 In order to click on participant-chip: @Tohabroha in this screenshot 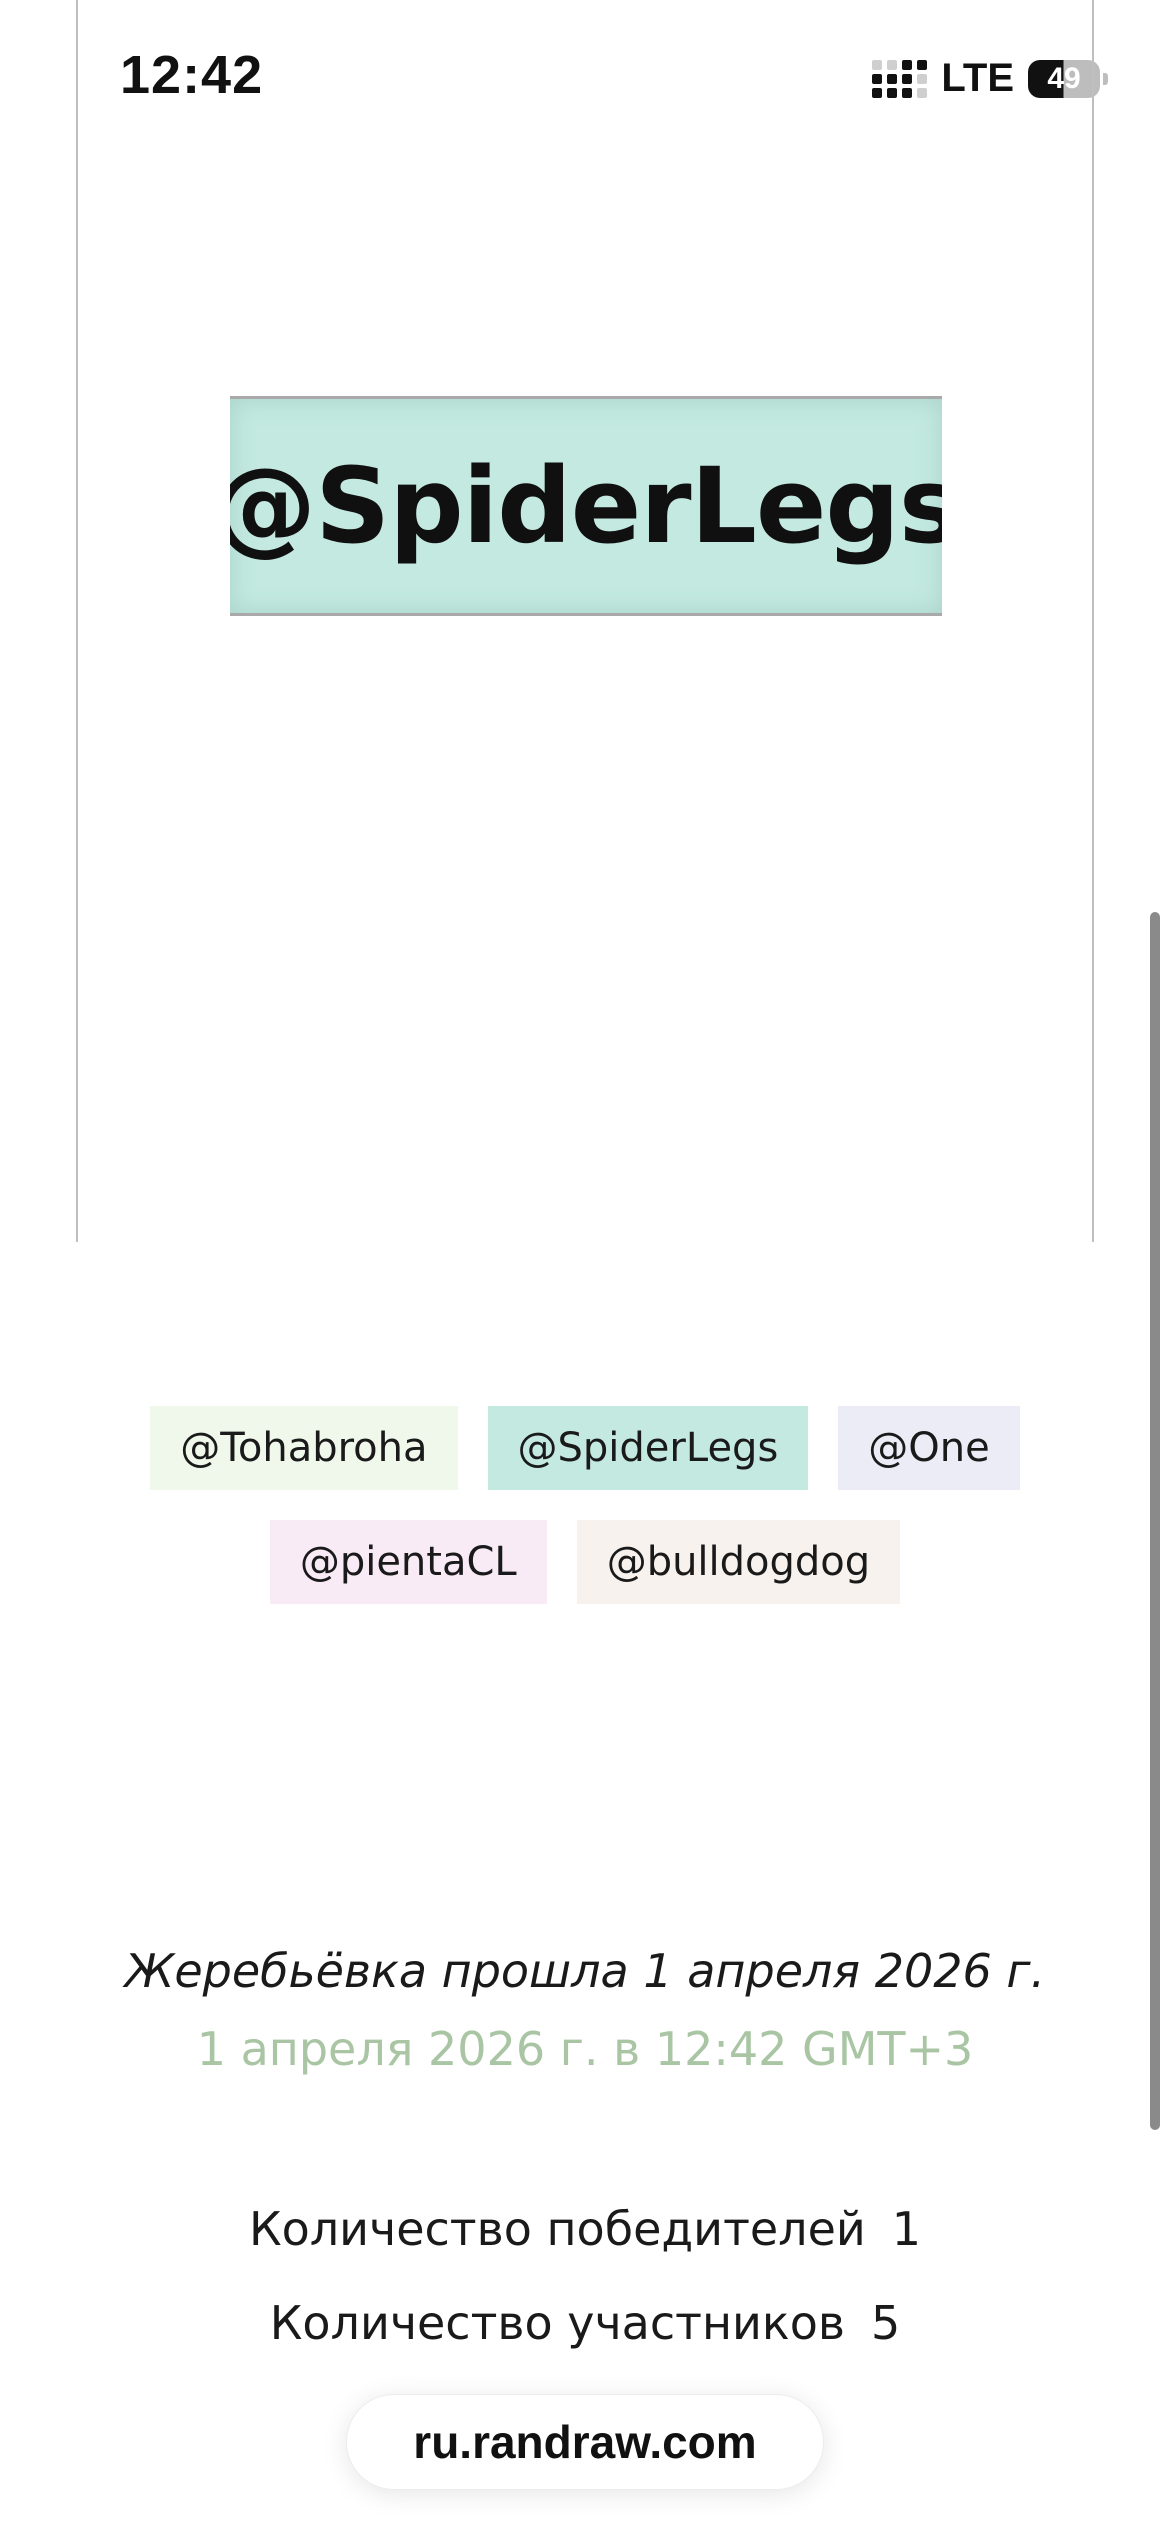, I will do `click(304, 1448)`.